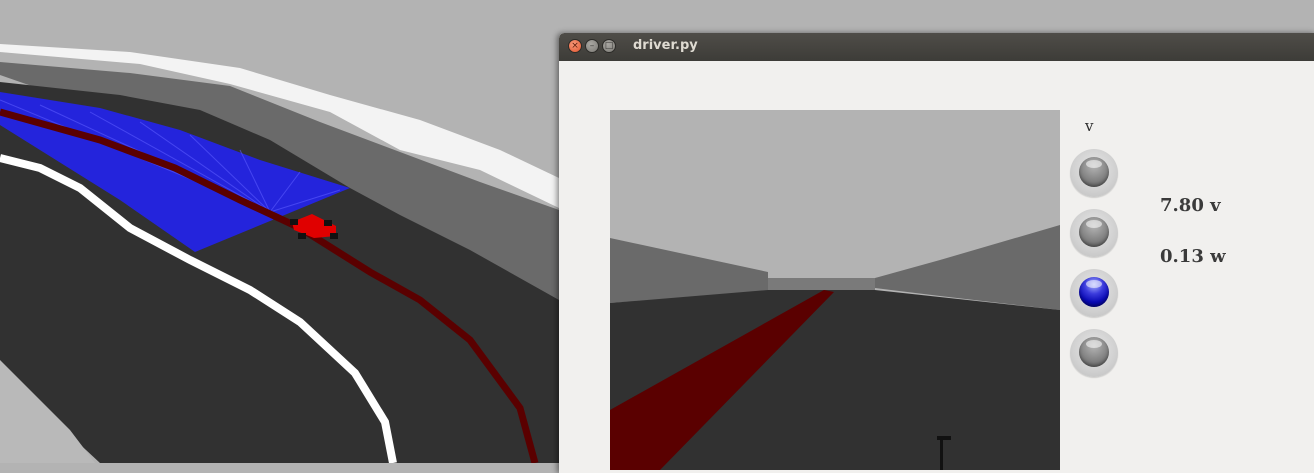 This screenshot has height=473, width=1314. What do you see at coordinates (821, 285) in the screenshot?
I see `camera-wall-horizon` at bounding box center [821, 285].